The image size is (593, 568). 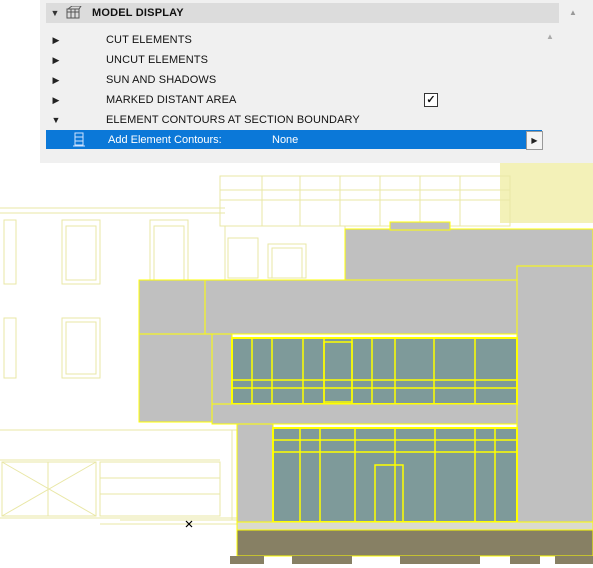 What do you see at coordinates (302, 13) in the screenshot?
I see `panel-header: ▼ MODEL DISPLAY` at bounding box center [302, 13].